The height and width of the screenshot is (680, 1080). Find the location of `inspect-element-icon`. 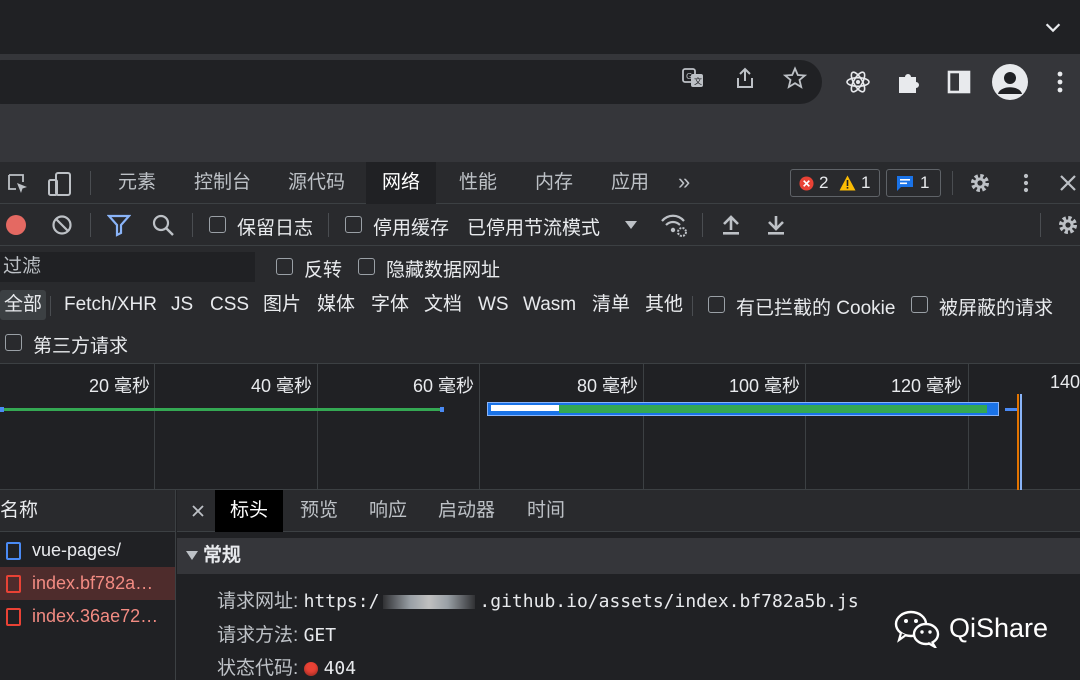

inspect-element-icon is located at coordinates (18, 184).